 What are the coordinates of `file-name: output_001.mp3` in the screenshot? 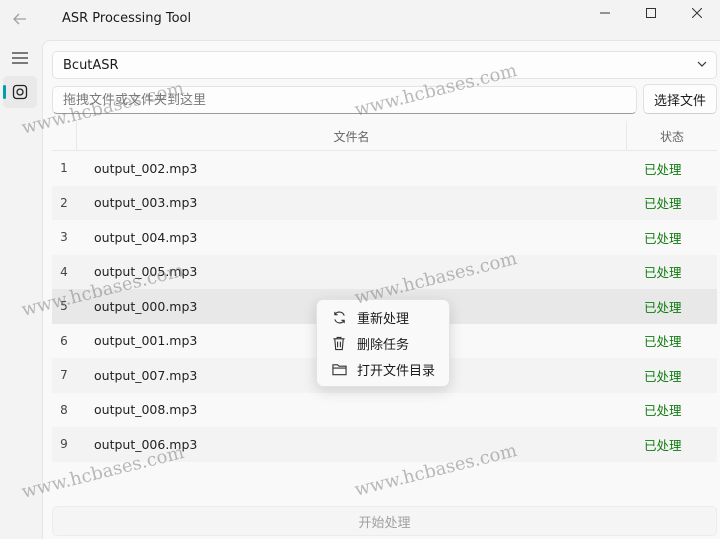 It's located at (146, 341).